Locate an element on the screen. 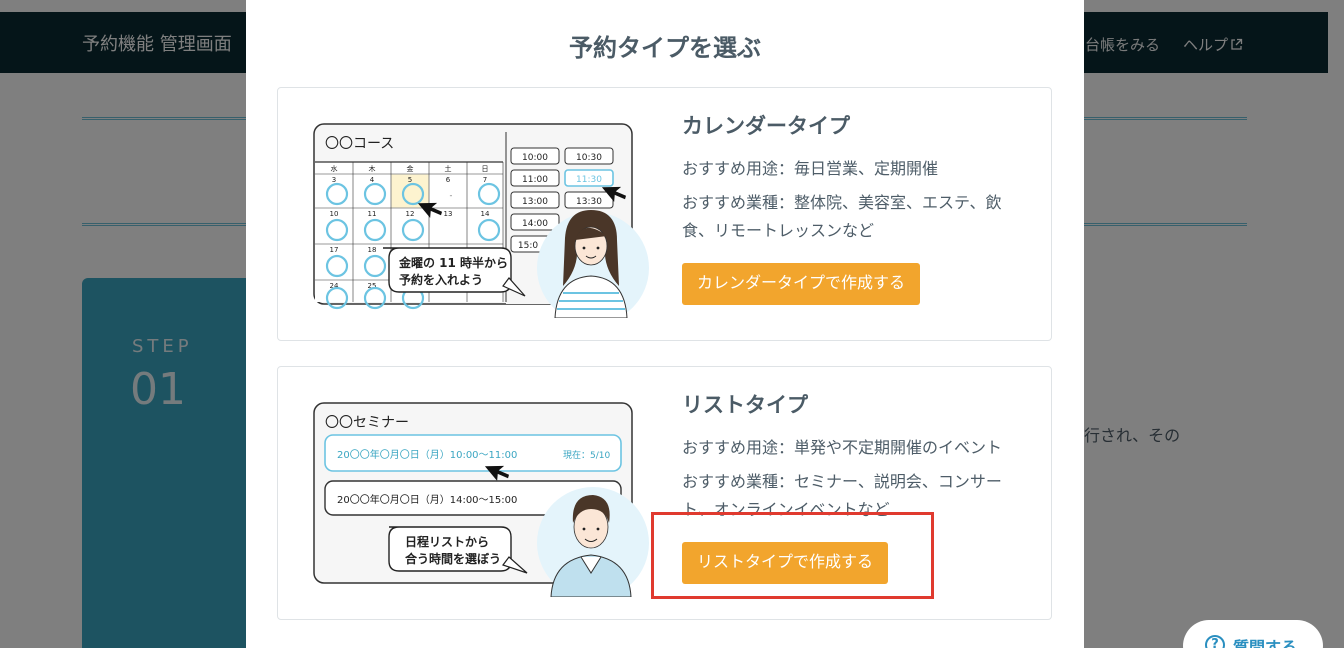  svg-text: 予約を入れよう is located at coordinates (441, 279).